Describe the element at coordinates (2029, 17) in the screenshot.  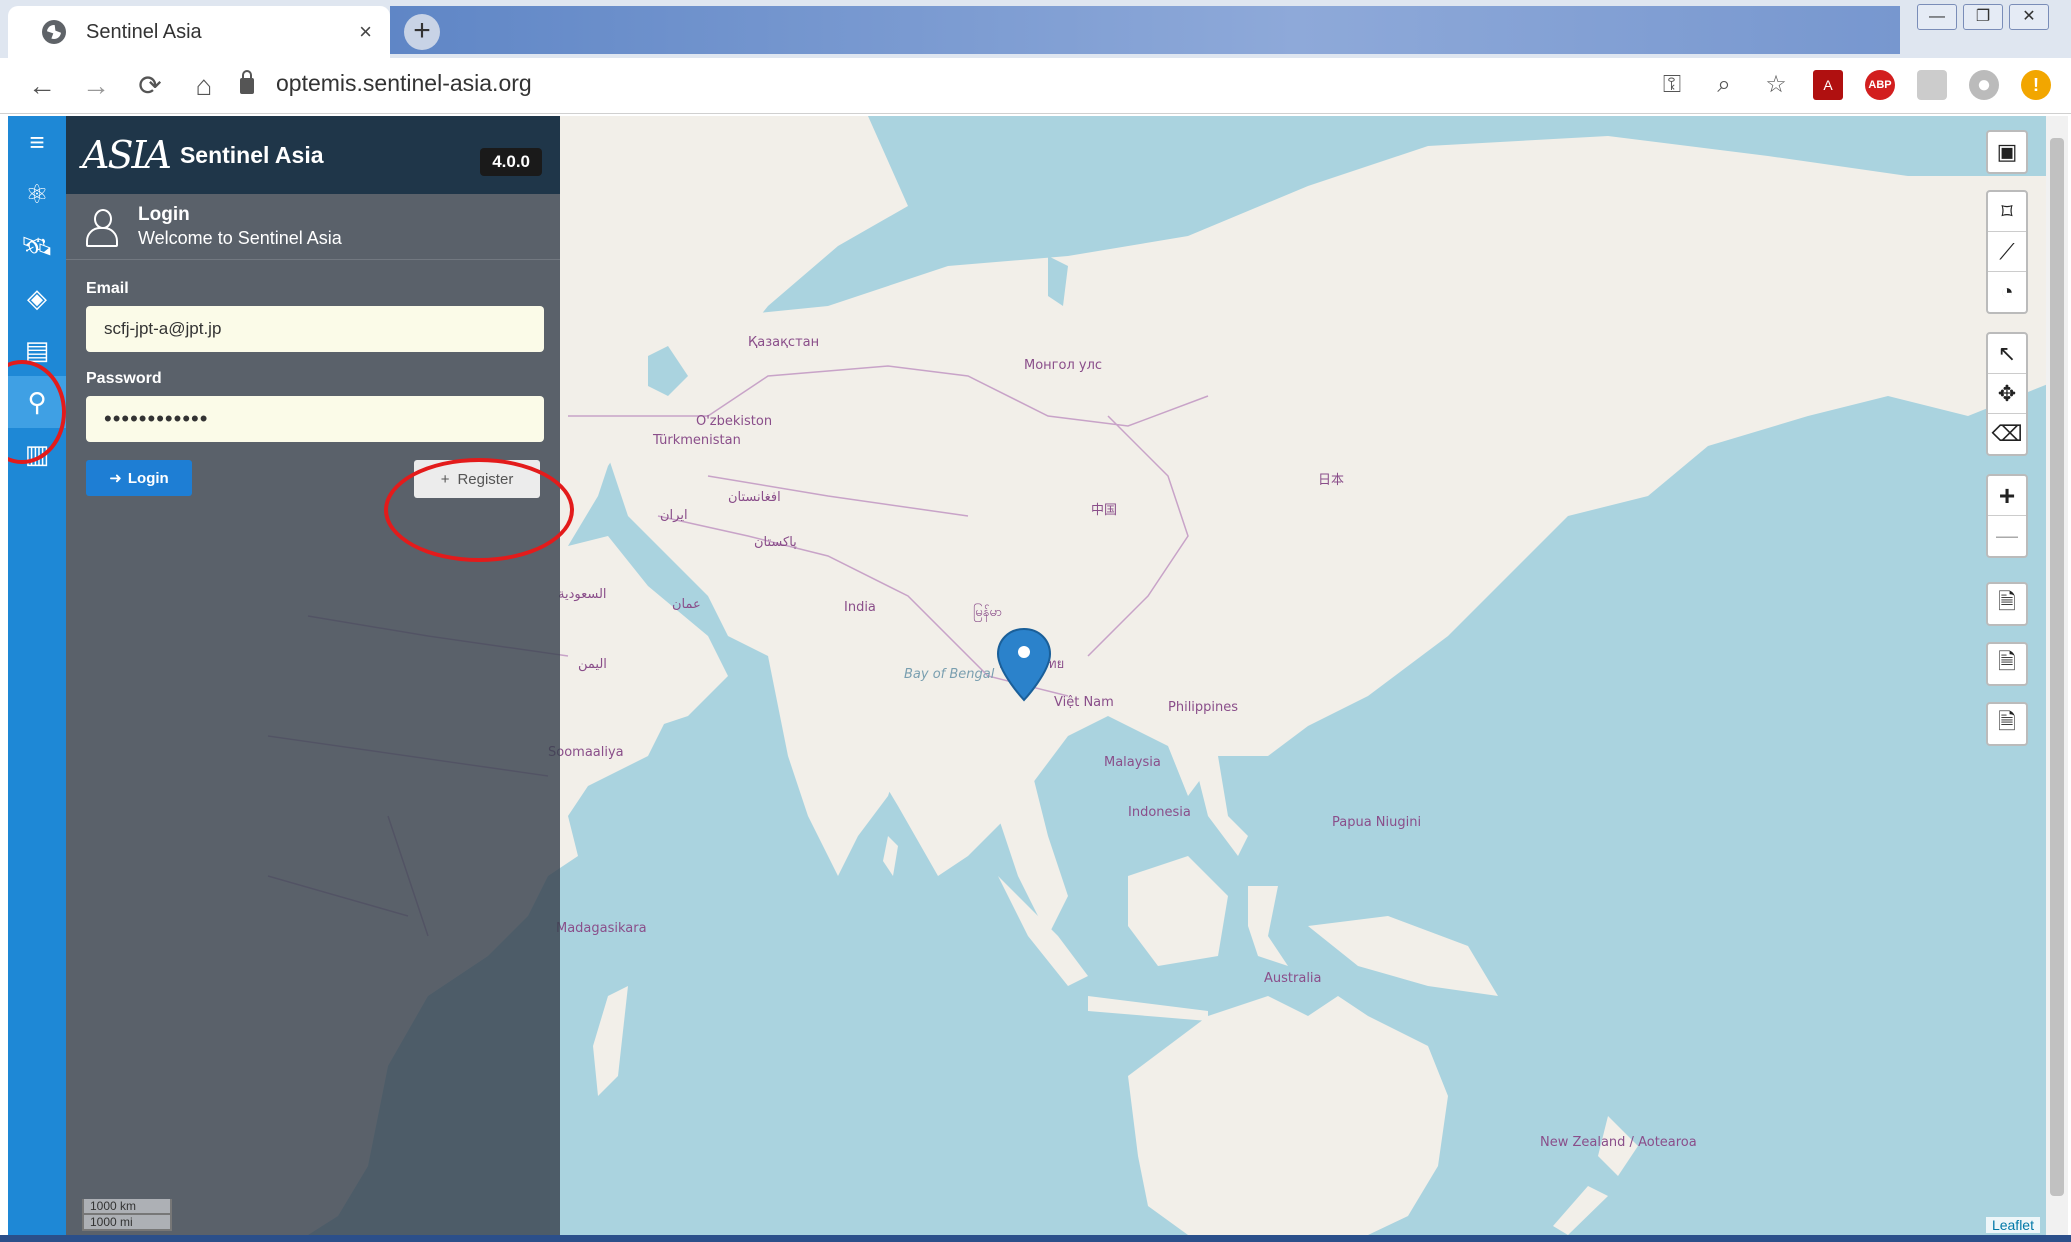
I see `close-window-button: ✕` at that location.